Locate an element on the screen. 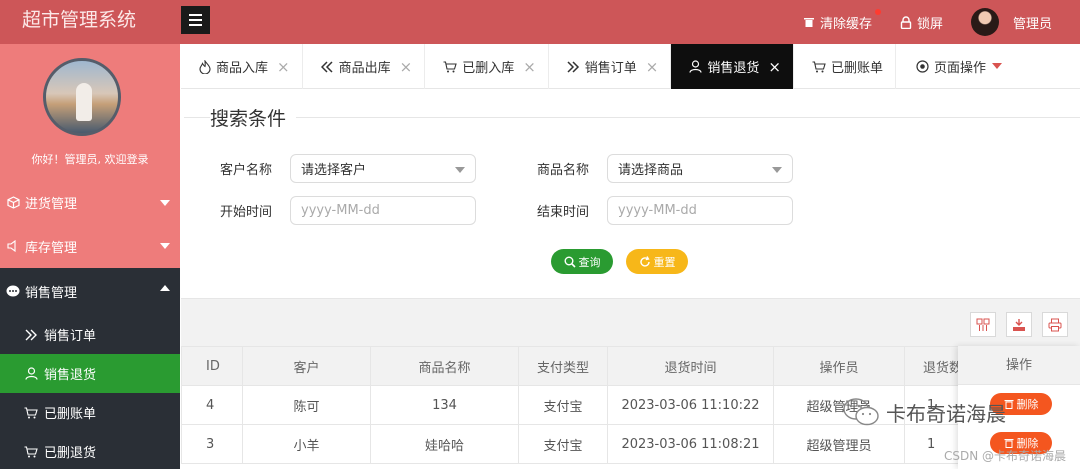  end-date-input: yyyy-MM-dd is located at coordinates (700, 210).